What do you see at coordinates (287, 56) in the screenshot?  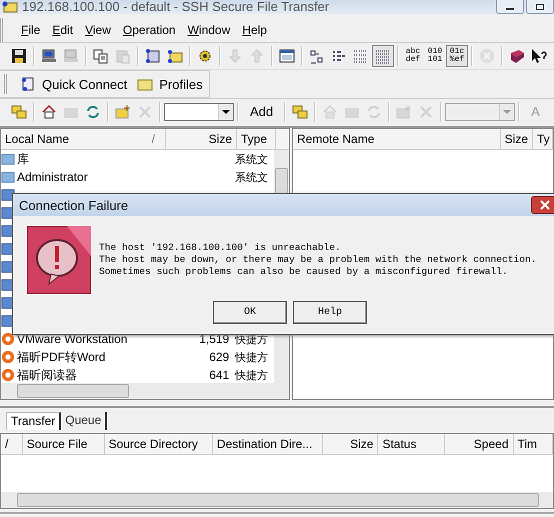 I see `window-icon` at bounding box center [287, 56].